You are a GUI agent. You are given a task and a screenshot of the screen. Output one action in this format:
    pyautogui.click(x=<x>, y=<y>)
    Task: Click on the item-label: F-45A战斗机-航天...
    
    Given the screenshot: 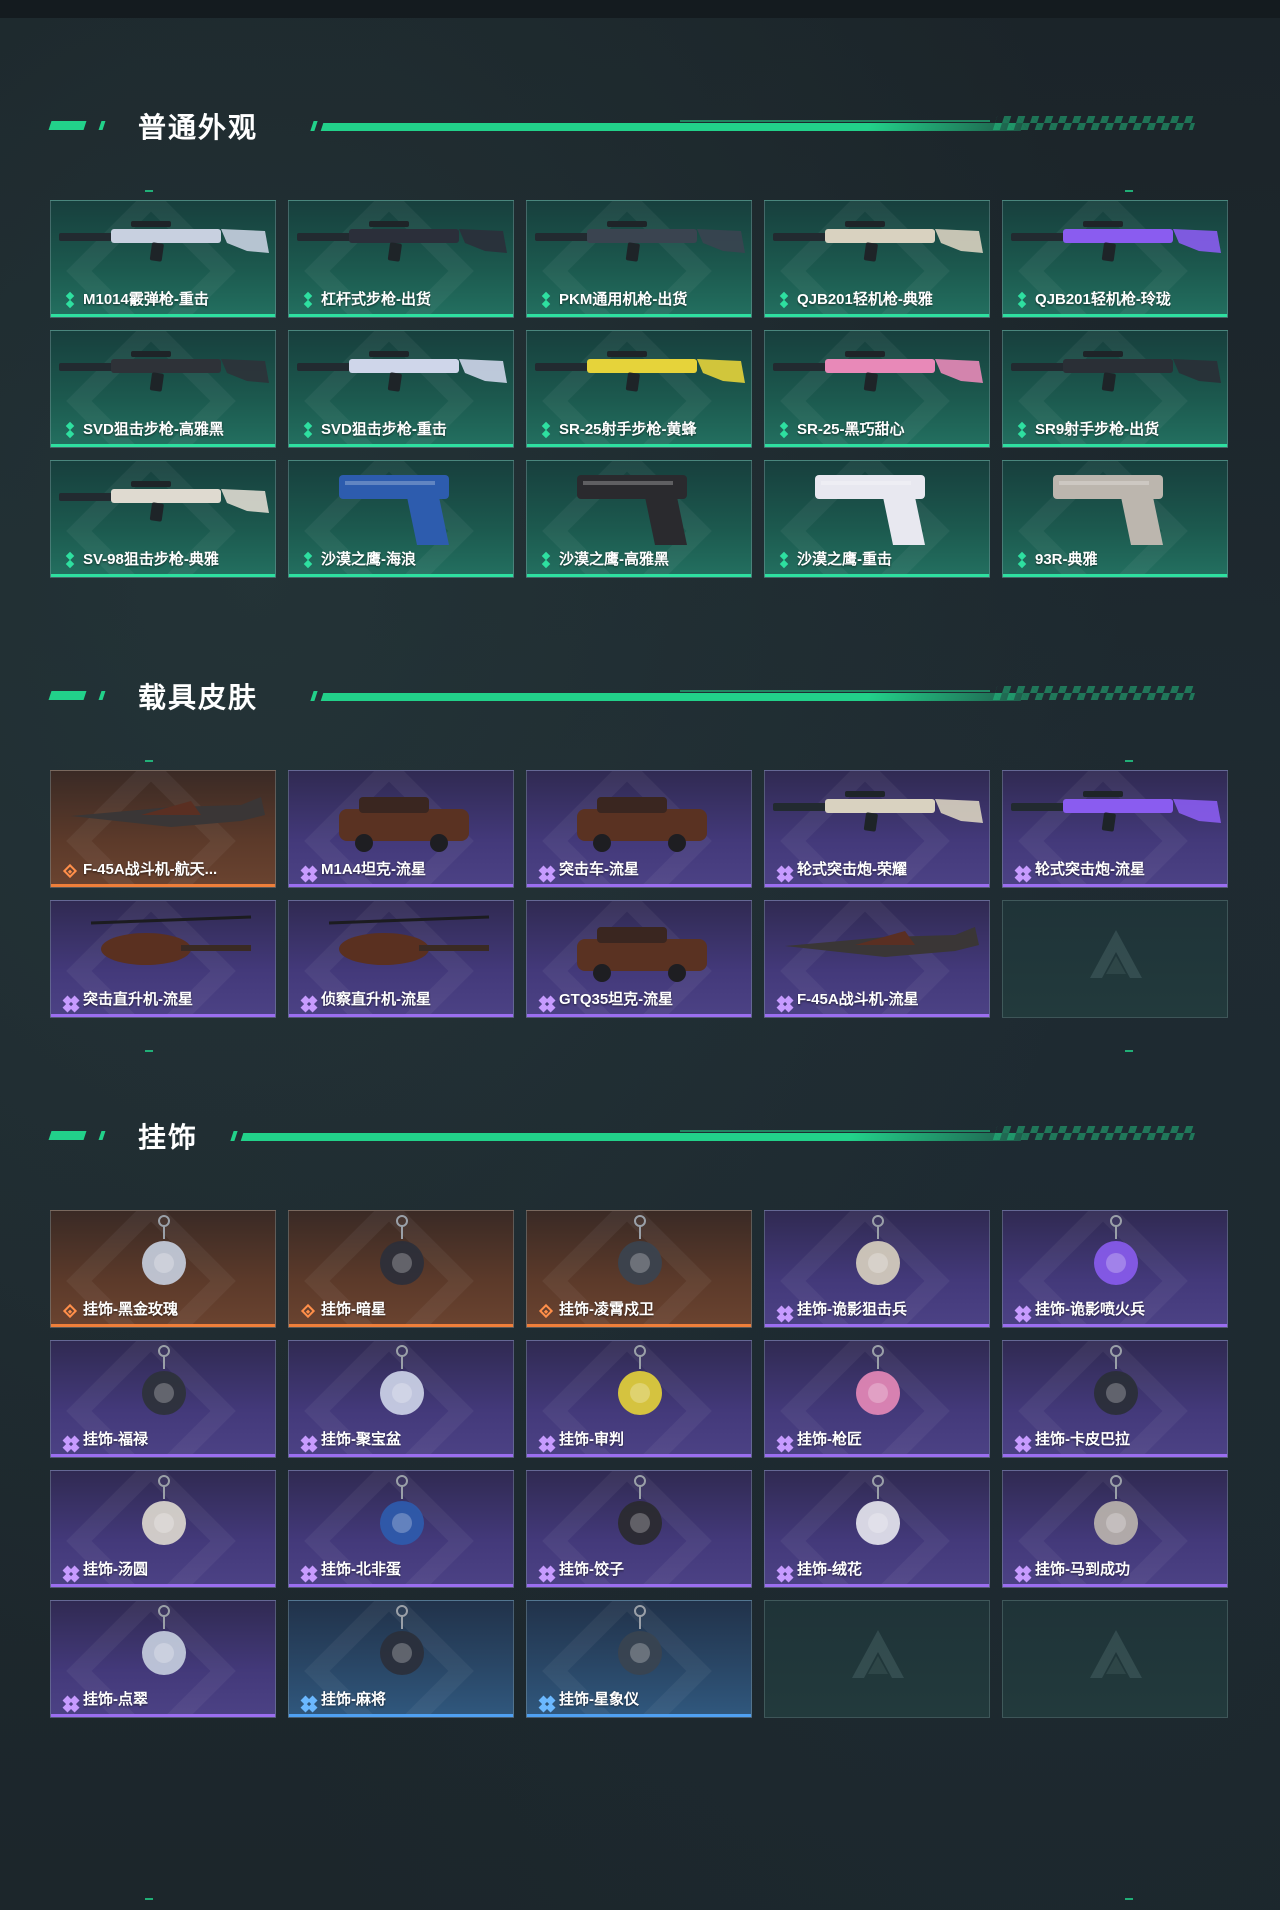 What is the action you would take?
    pyautogui.click(x=150, y=869)
    